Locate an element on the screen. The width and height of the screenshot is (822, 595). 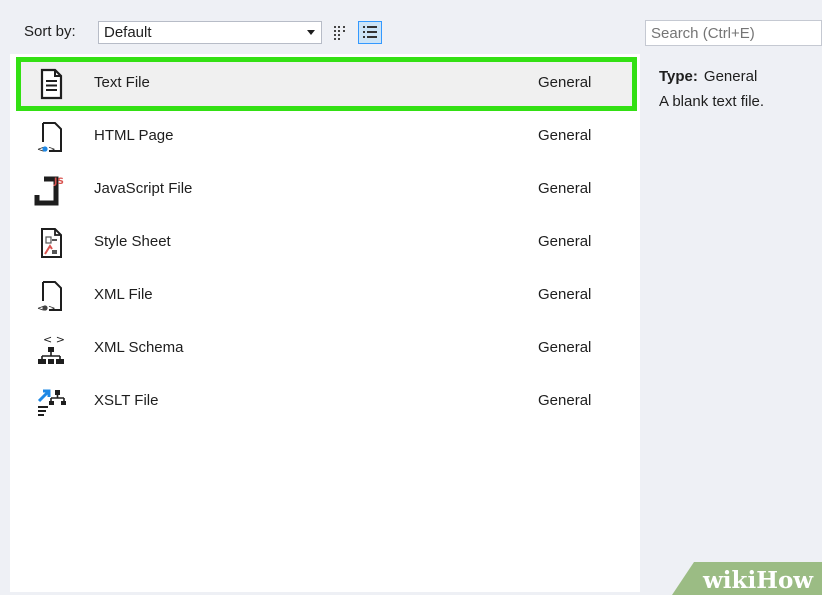
list-view-icon is located at coordinates (370, 32).